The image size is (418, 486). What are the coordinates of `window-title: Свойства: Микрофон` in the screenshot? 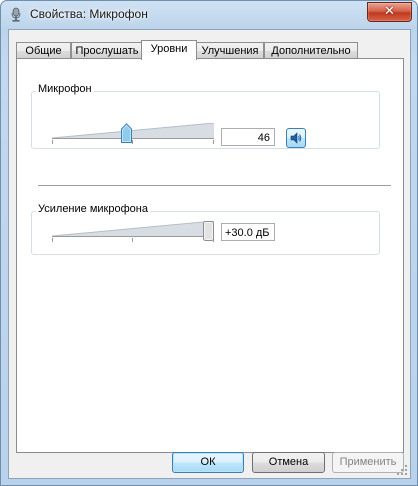 It's located at (89, 14).